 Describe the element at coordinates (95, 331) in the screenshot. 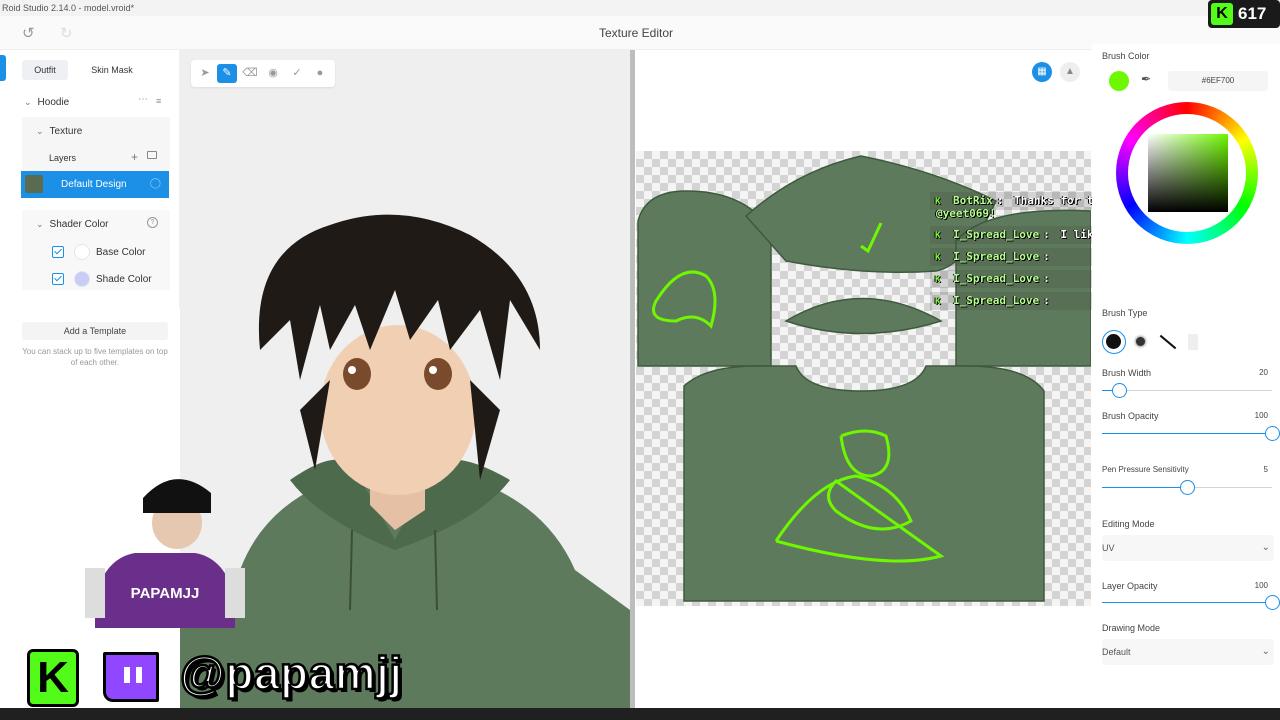

I see `add-template-button: Add a Template` at that location.